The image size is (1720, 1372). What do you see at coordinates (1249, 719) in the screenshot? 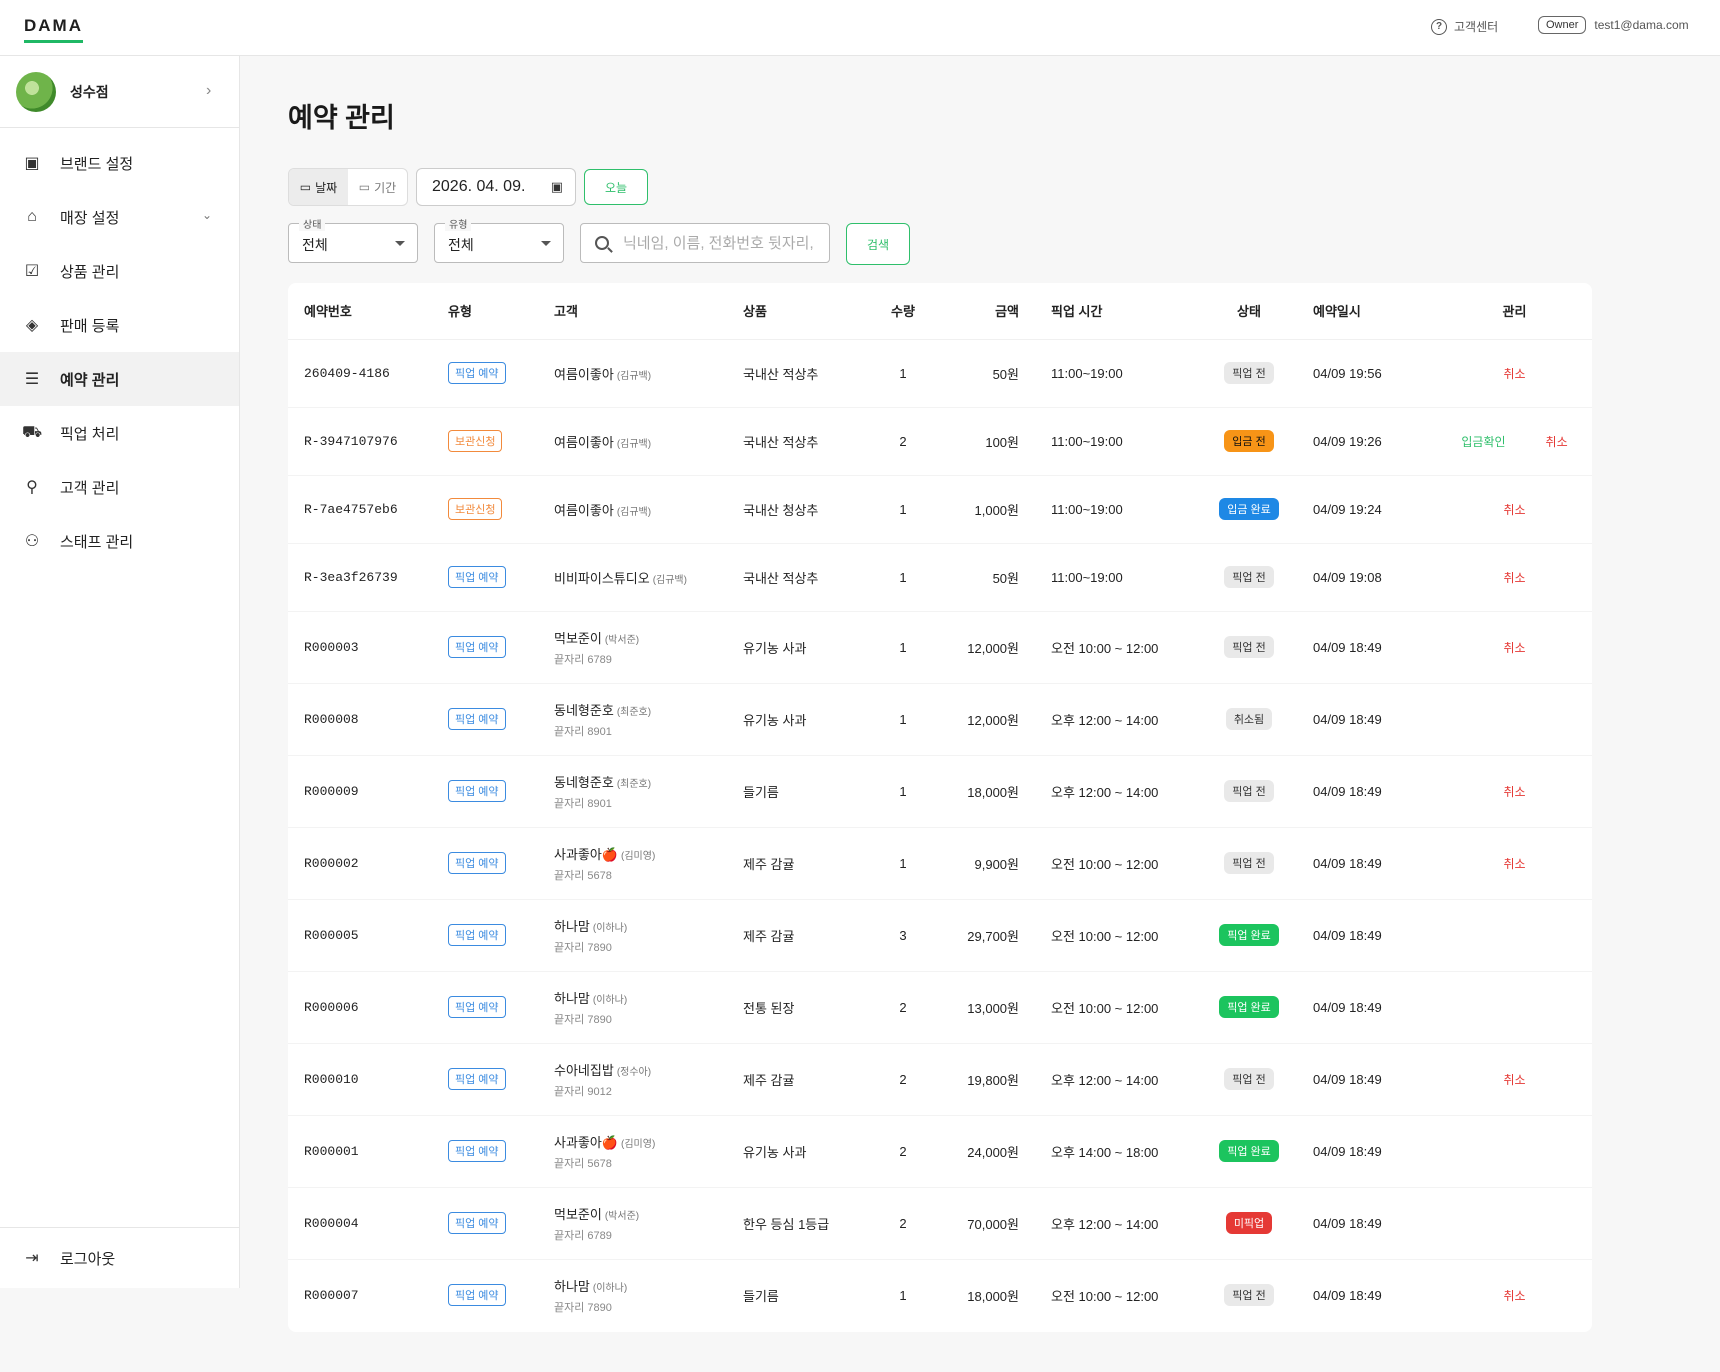
I see `status-badge: 취소됨` at bounding box center [1249, 719].